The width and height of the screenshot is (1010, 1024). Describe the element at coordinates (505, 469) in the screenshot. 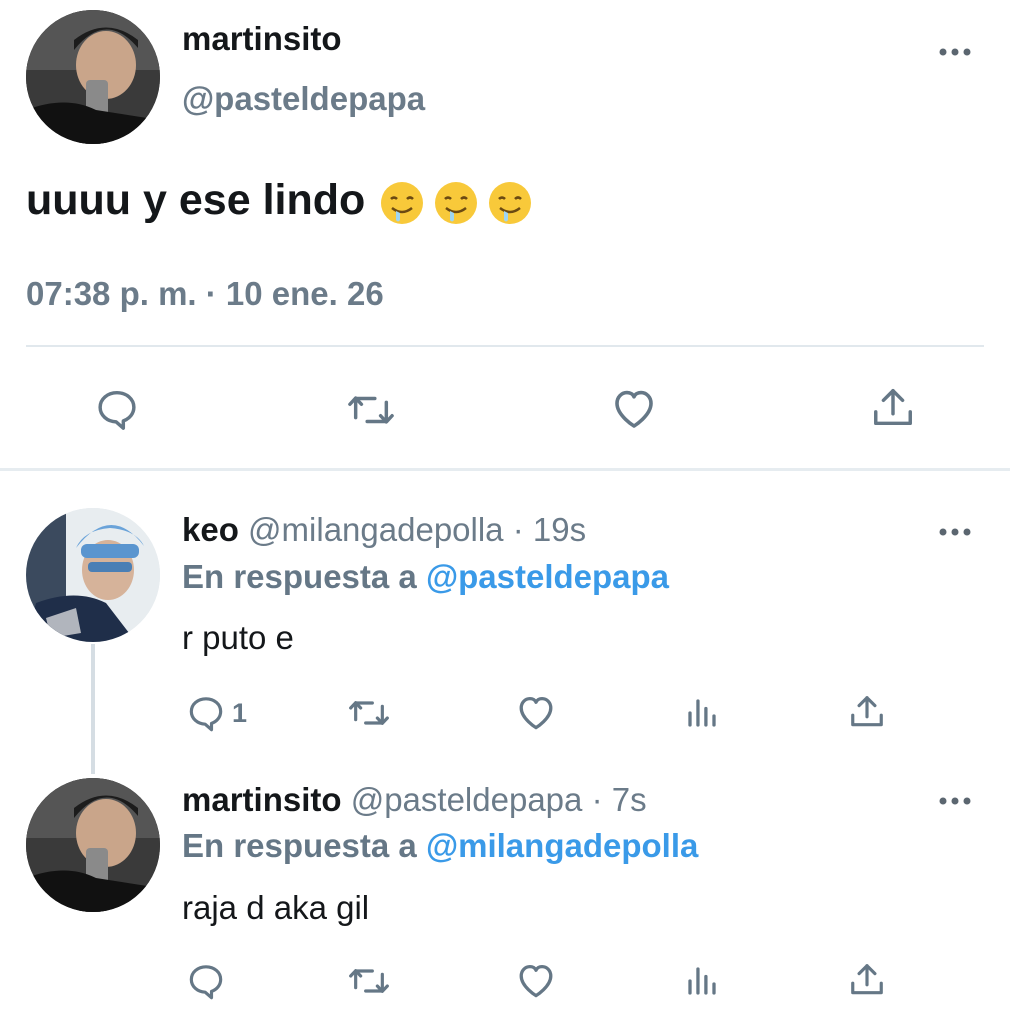

I see `section-divider` at that location.